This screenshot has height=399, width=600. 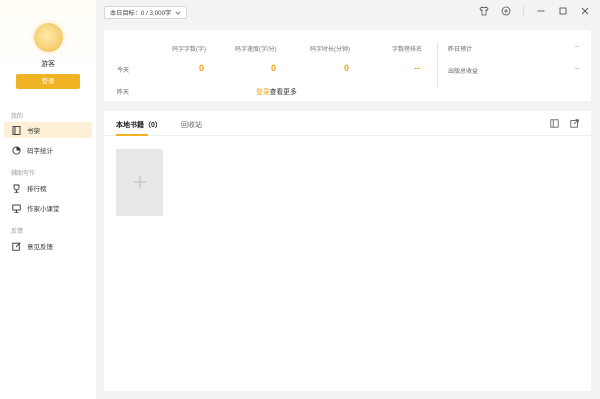 What do you see at coordinates (554, 123) in the screenshot?
I see `sort-icon` at bounding box center [554, 123].